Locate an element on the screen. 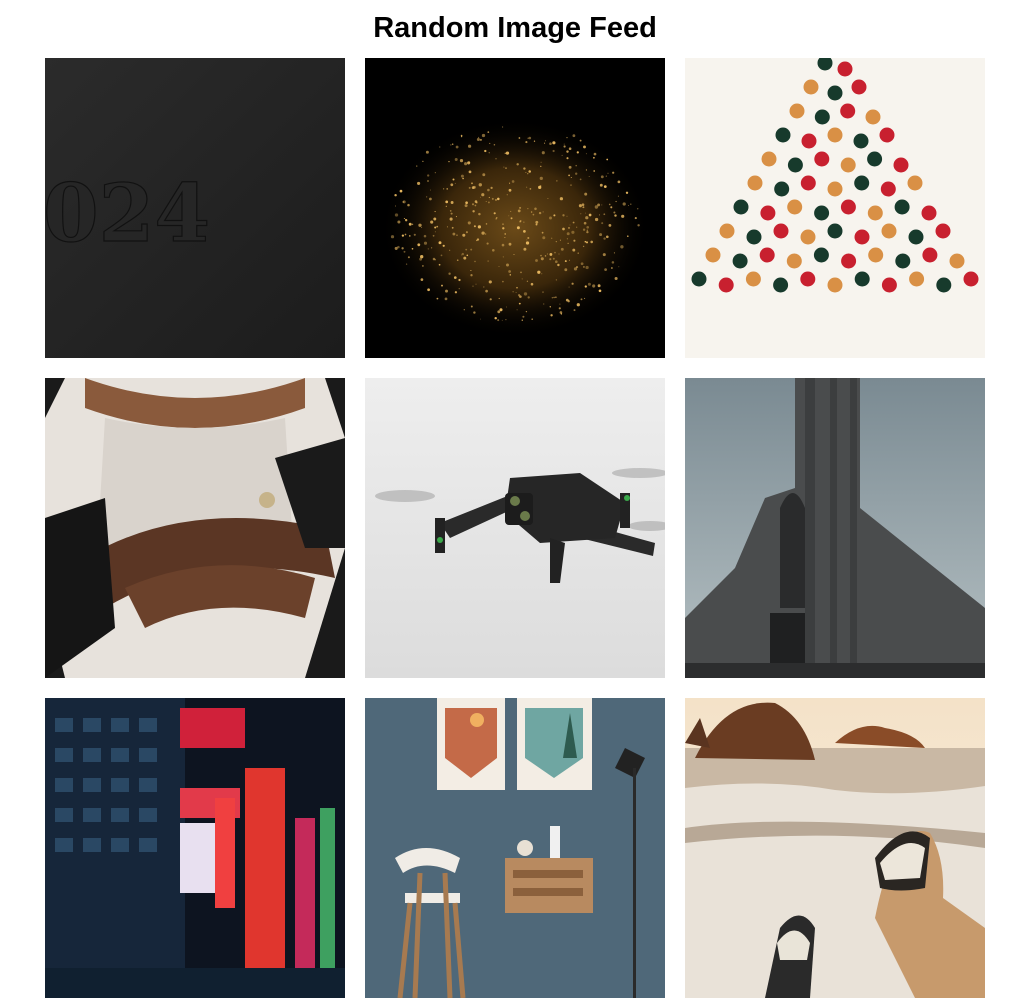 This screenshot has width=1030, height=998. neon-city-photo is located at coordinates (195, 848).